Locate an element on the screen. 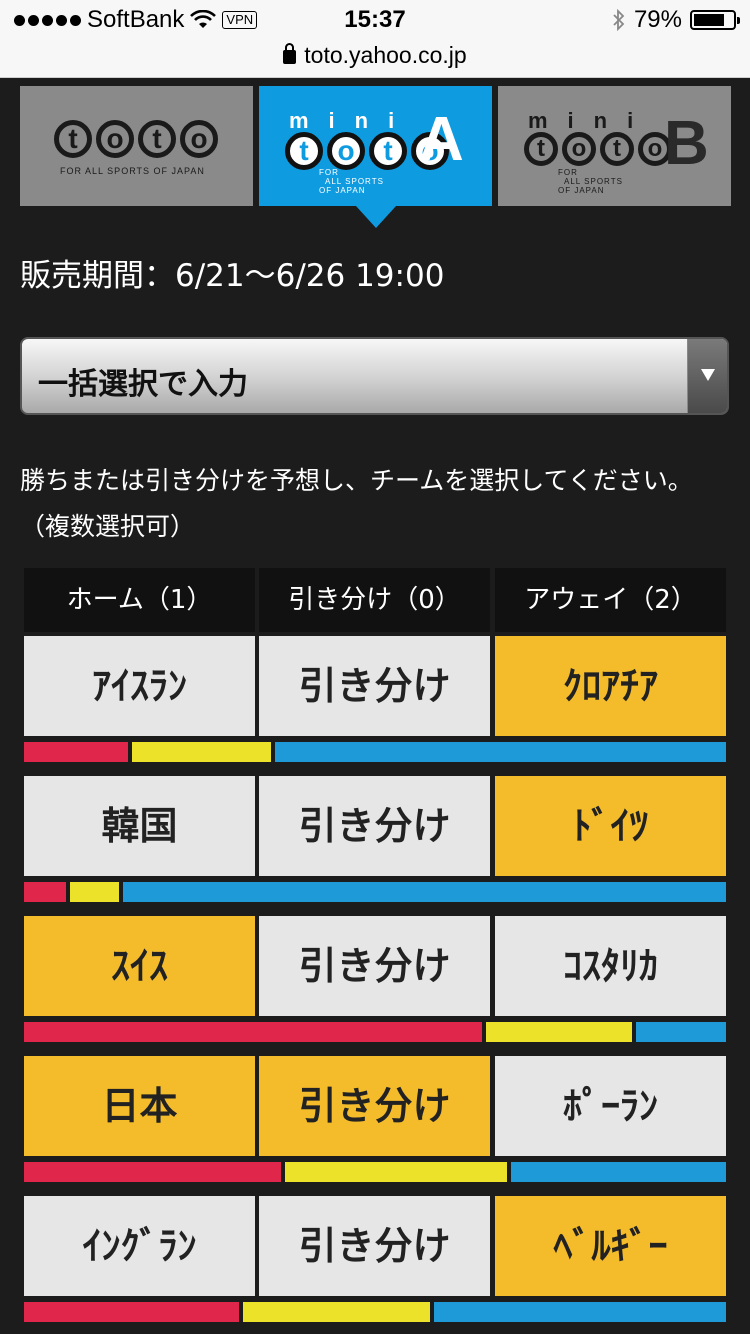 The height and width of the screenshot is (1334, 750). tab-toto: t o t o FOR ALL SPORTS OF JAPAN is located at coordinates (136, 146).